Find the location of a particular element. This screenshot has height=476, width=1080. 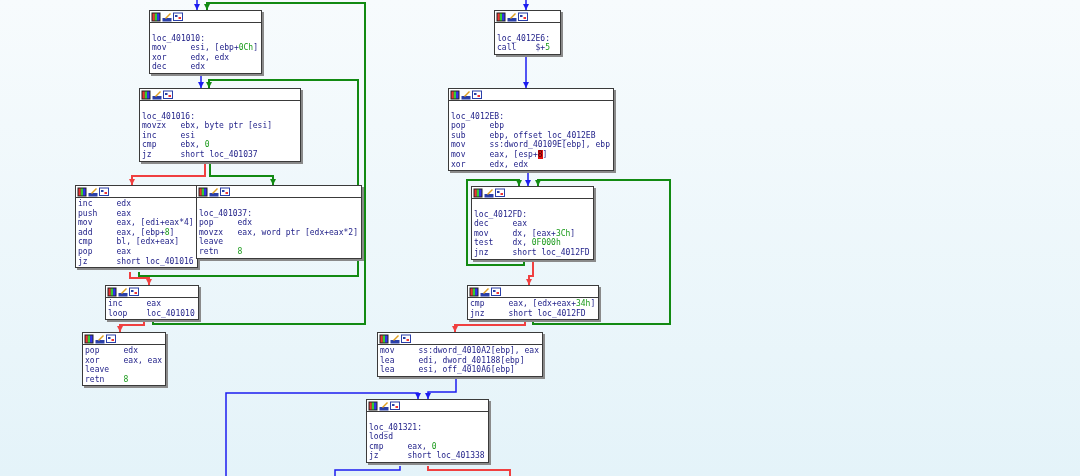

instruction-line: cmp bl, [edx+eax] is located at coordinates (129, 242).